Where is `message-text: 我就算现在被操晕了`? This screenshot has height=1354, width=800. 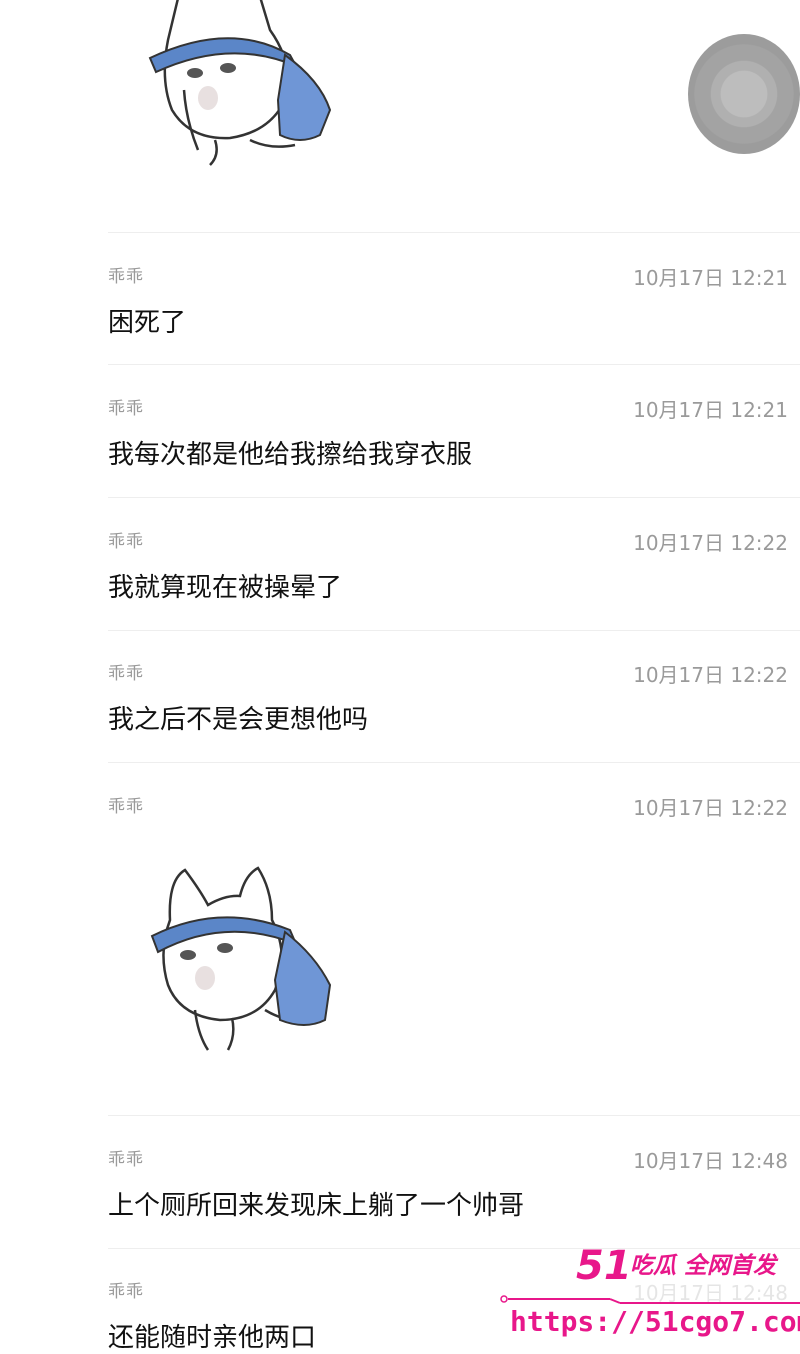 message-text: 我就算现在被操晕了 is located at coordinates (225, 588).